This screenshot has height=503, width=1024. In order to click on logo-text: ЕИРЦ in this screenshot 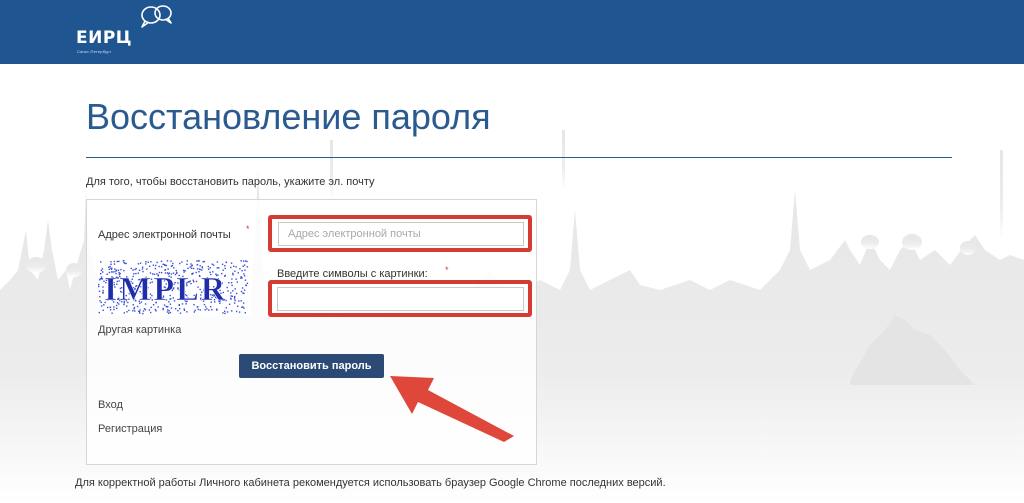, I will do `click(104, 38)`.